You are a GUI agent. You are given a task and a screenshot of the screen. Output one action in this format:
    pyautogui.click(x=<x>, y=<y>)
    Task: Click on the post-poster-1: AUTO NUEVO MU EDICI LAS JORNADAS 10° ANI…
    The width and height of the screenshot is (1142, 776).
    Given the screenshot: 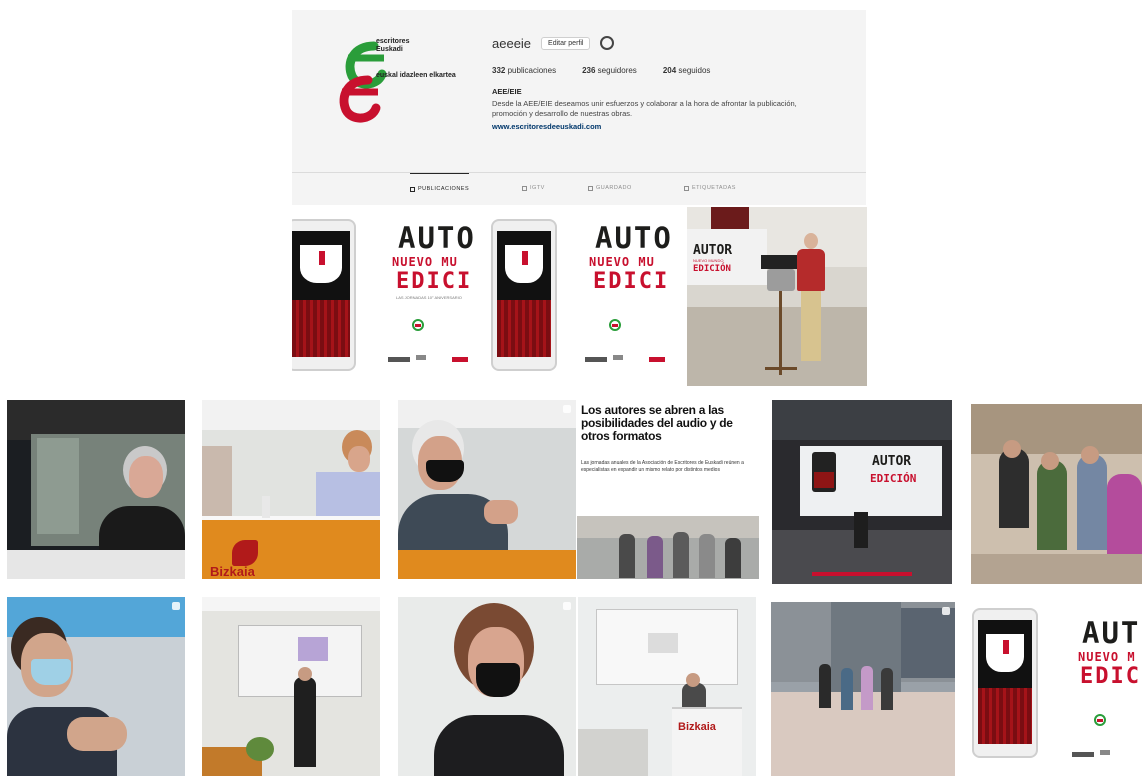 What is the action you would take?
    pyautogui.click(x=390, y=296)
    